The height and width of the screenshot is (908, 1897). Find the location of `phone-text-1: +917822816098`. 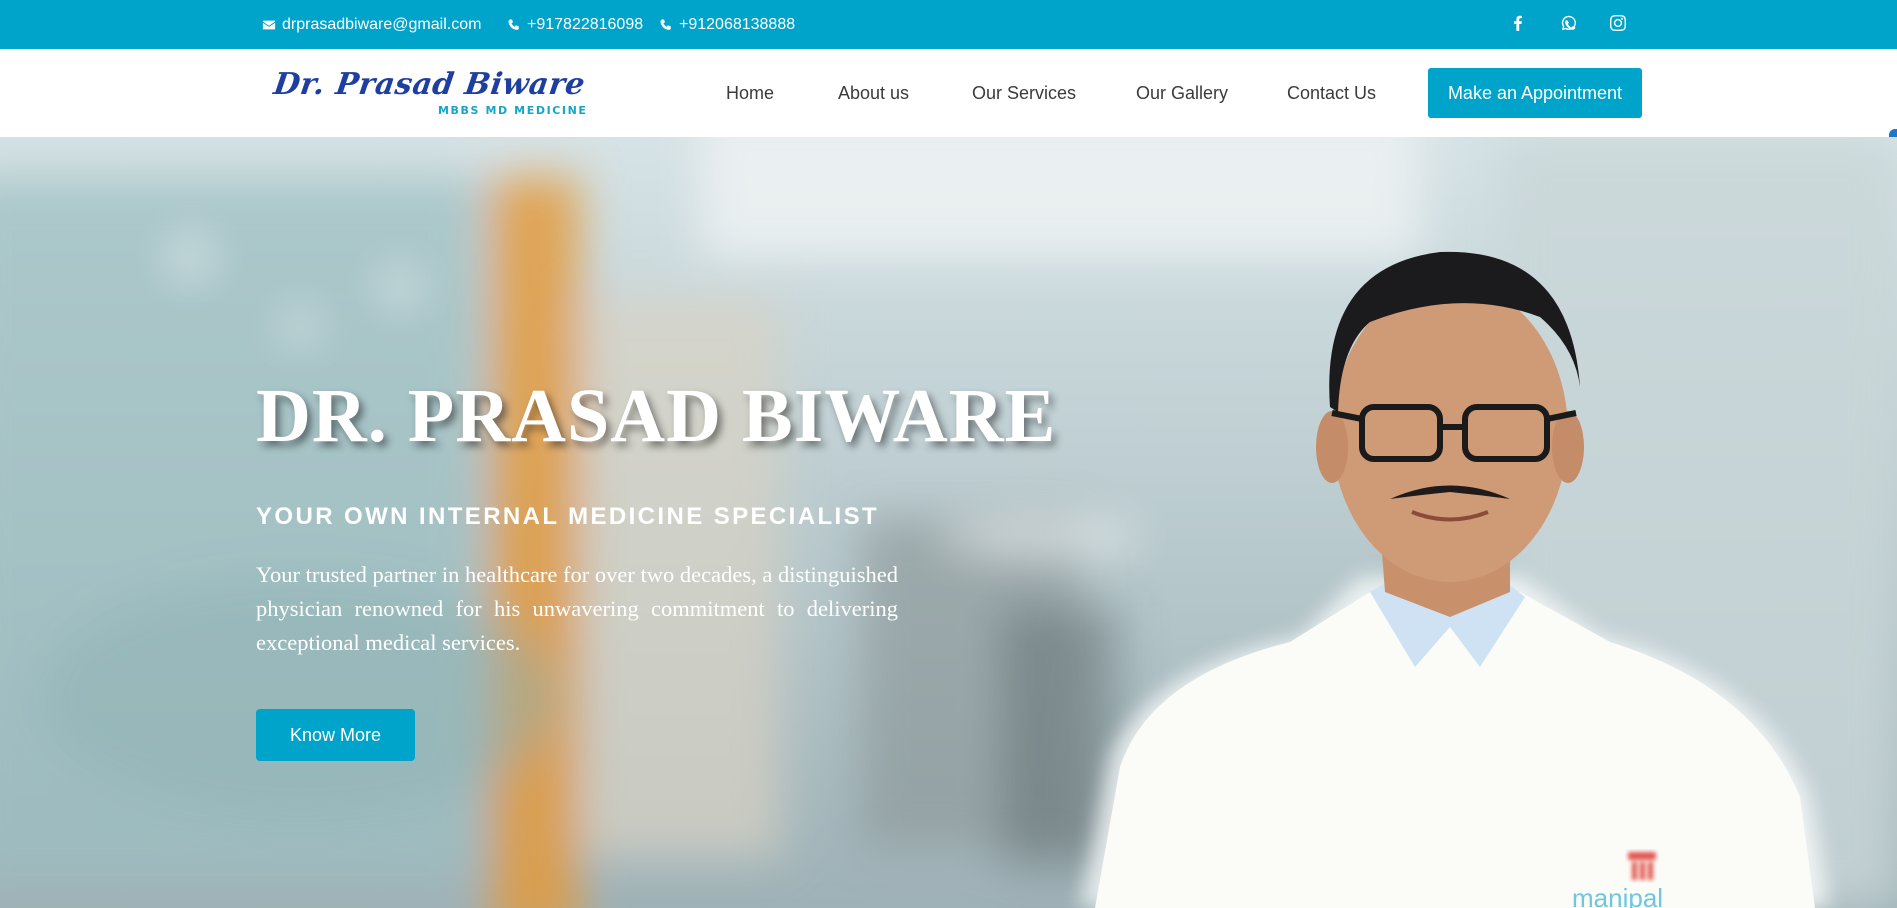

phone-text-1: +917822816098 is located at coordinates (585, 25).